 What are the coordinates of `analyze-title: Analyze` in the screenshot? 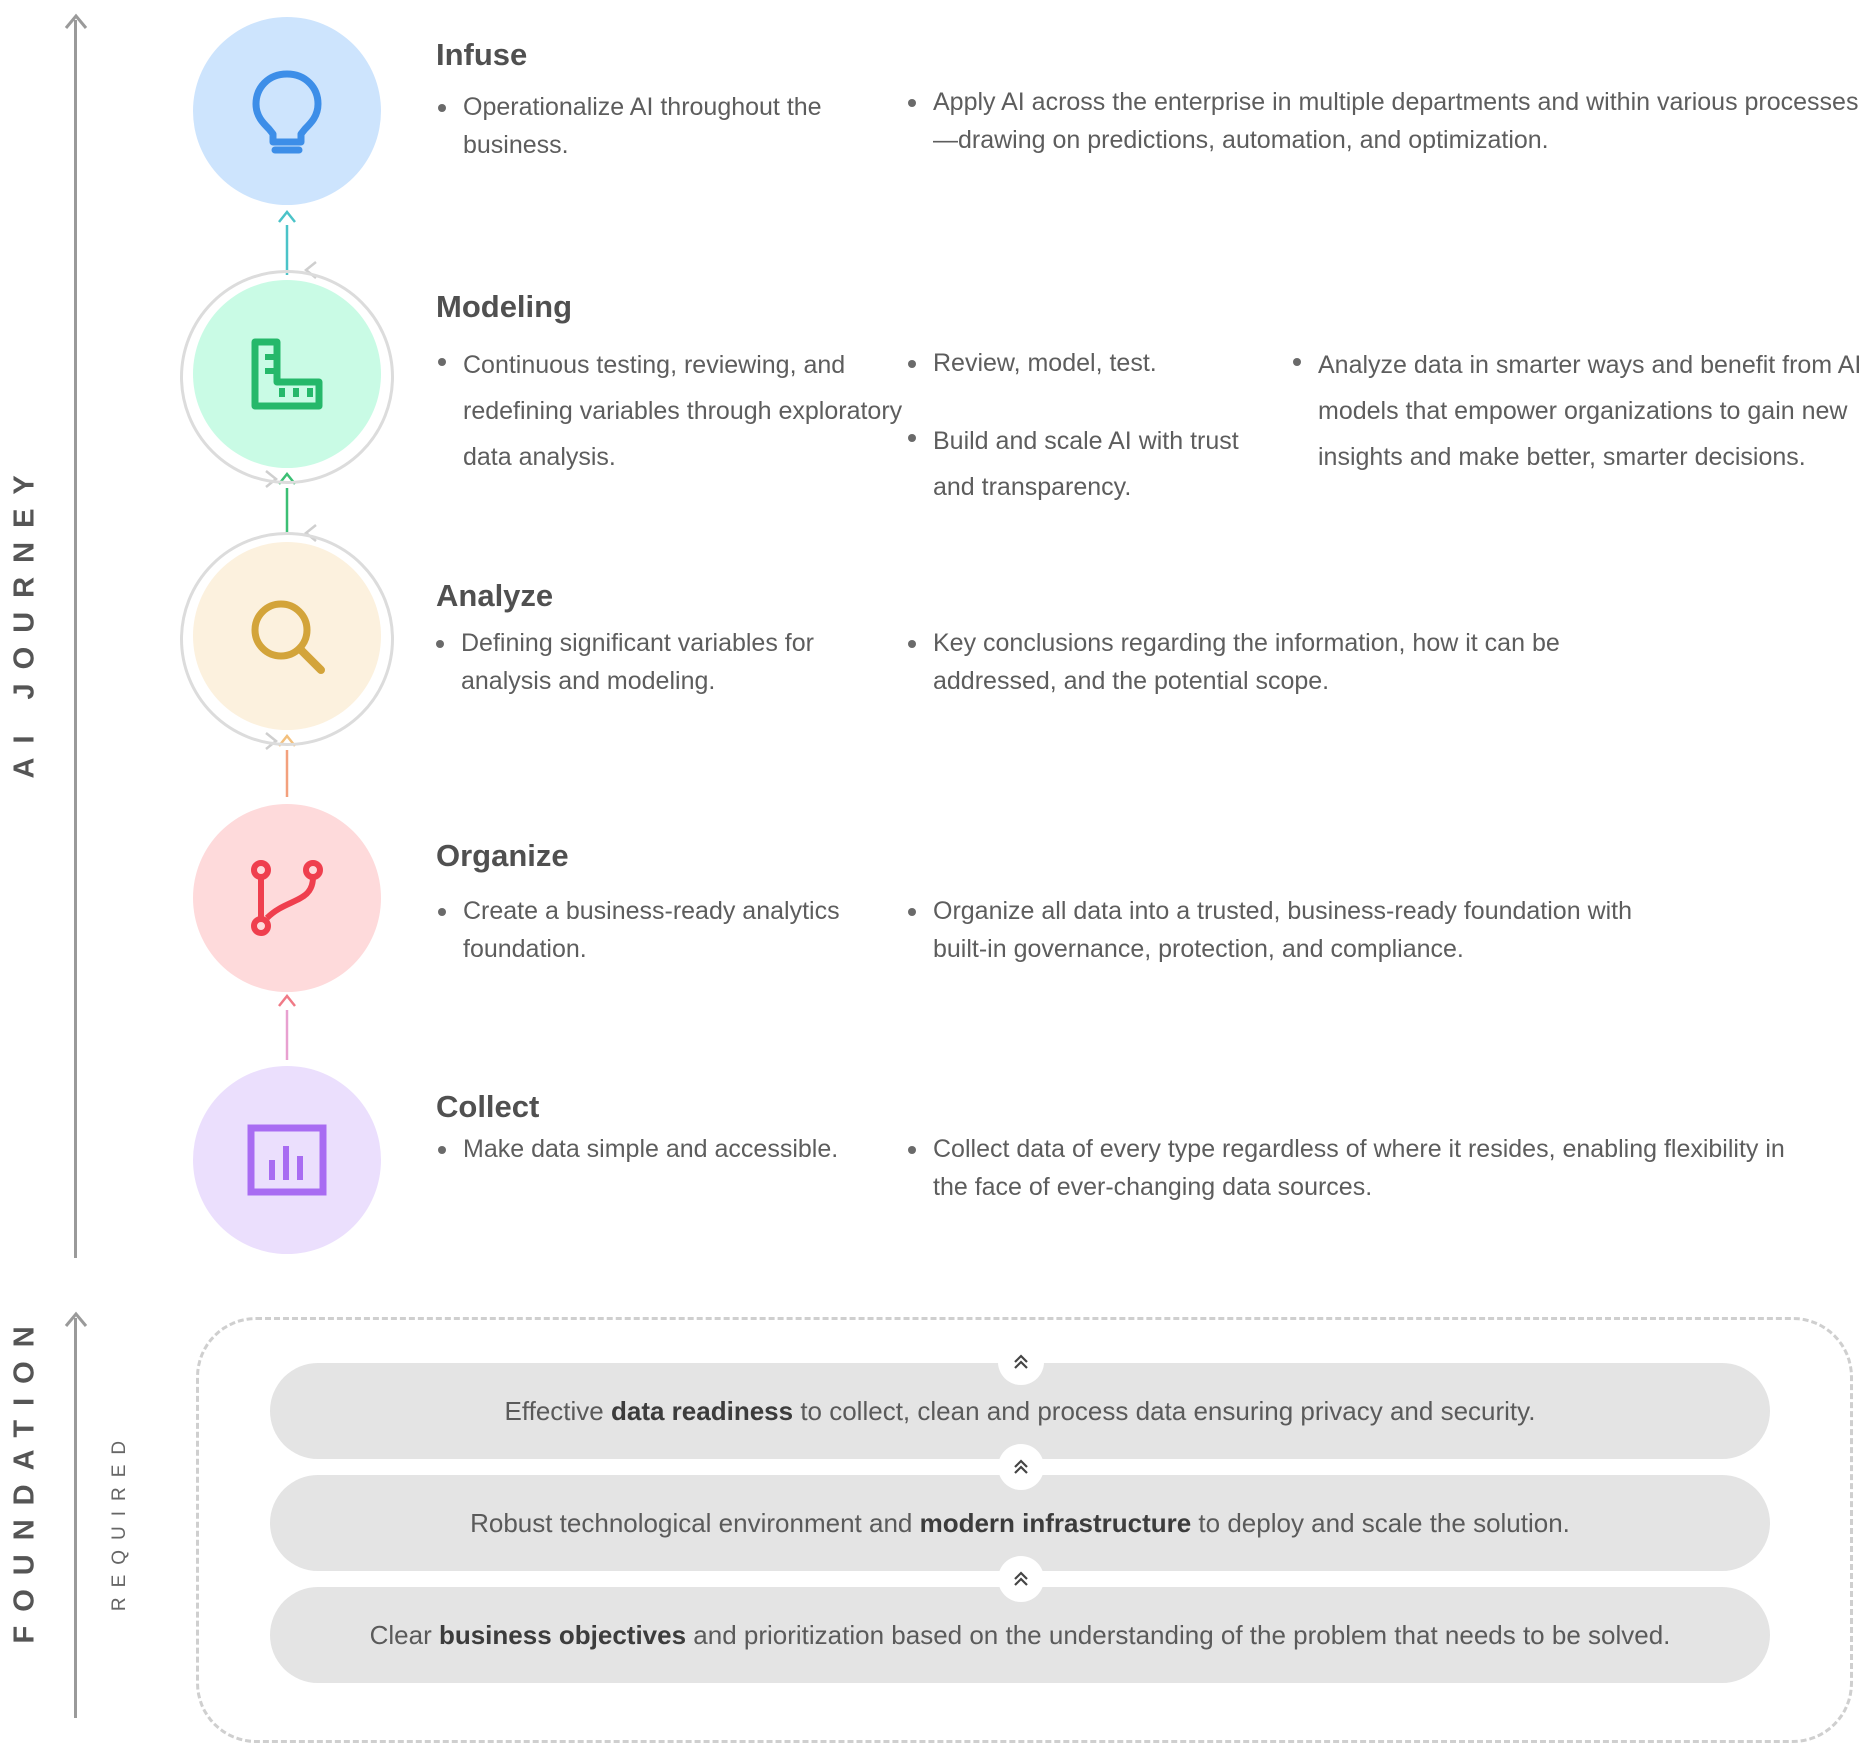 It's located at (495, 595).